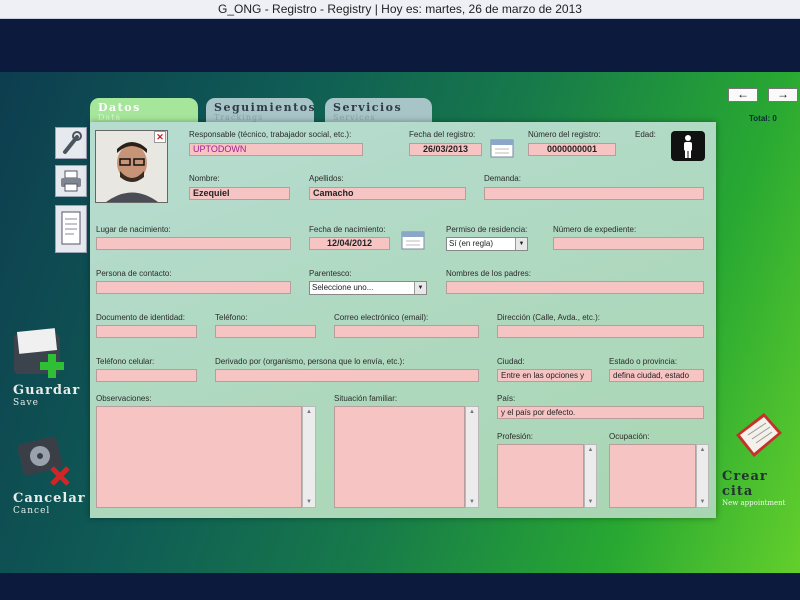 This screenshot has width=800, height=600. Describe the element at coordinates (47, 390) in the screenshot. I see `save-label: Guardar` at that location.